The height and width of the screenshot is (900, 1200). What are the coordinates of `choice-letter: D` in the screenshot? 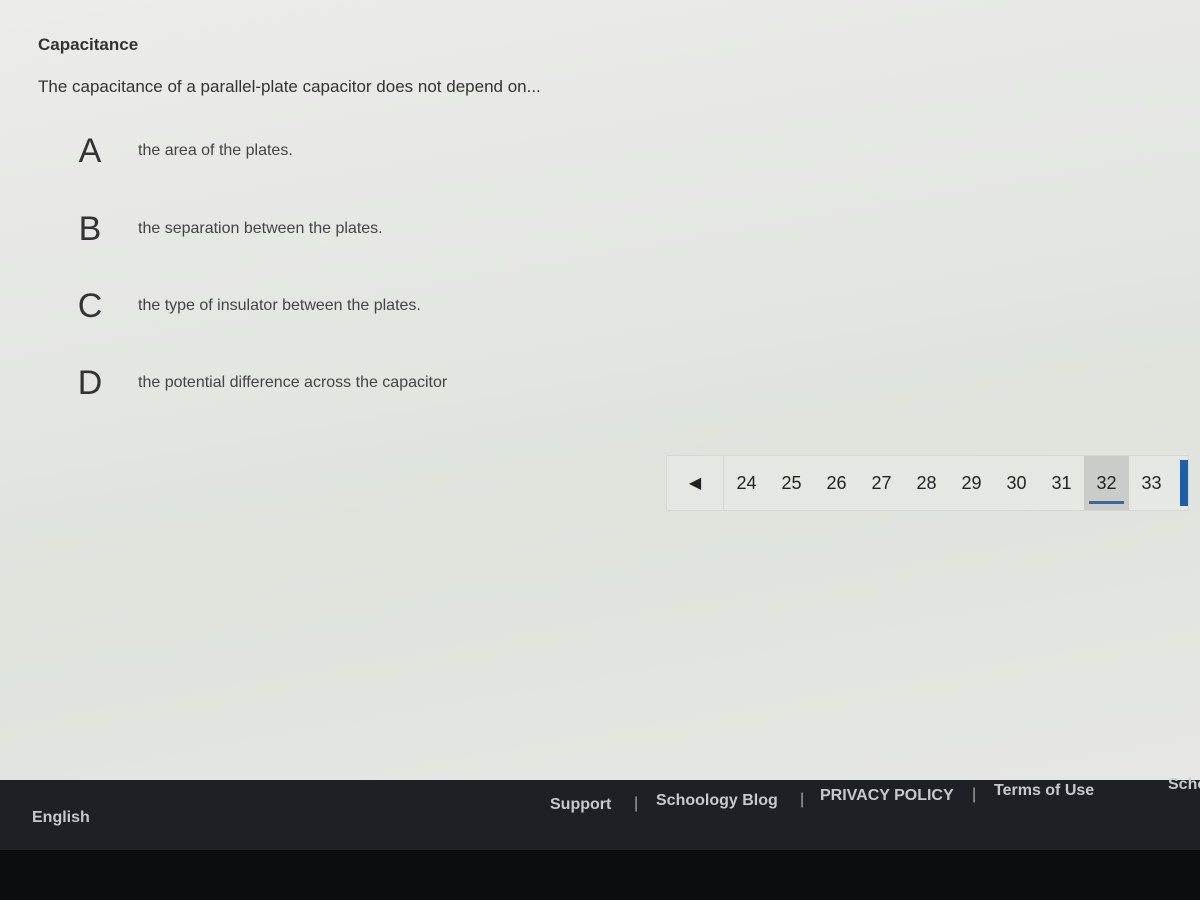 It's located at (90, 382).